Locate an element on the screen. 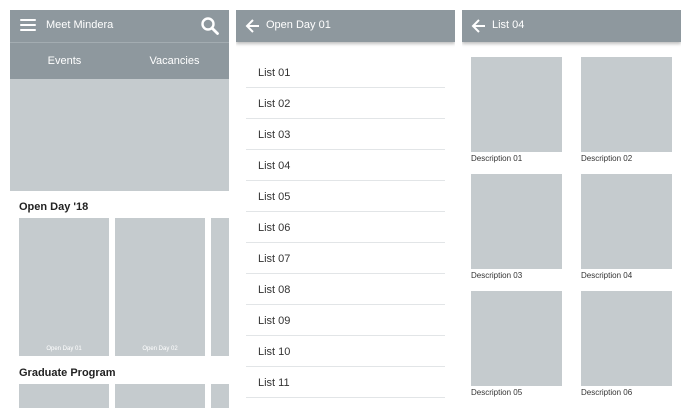  tab-bar: Events Vacancies is located at coordinates (119, 60).